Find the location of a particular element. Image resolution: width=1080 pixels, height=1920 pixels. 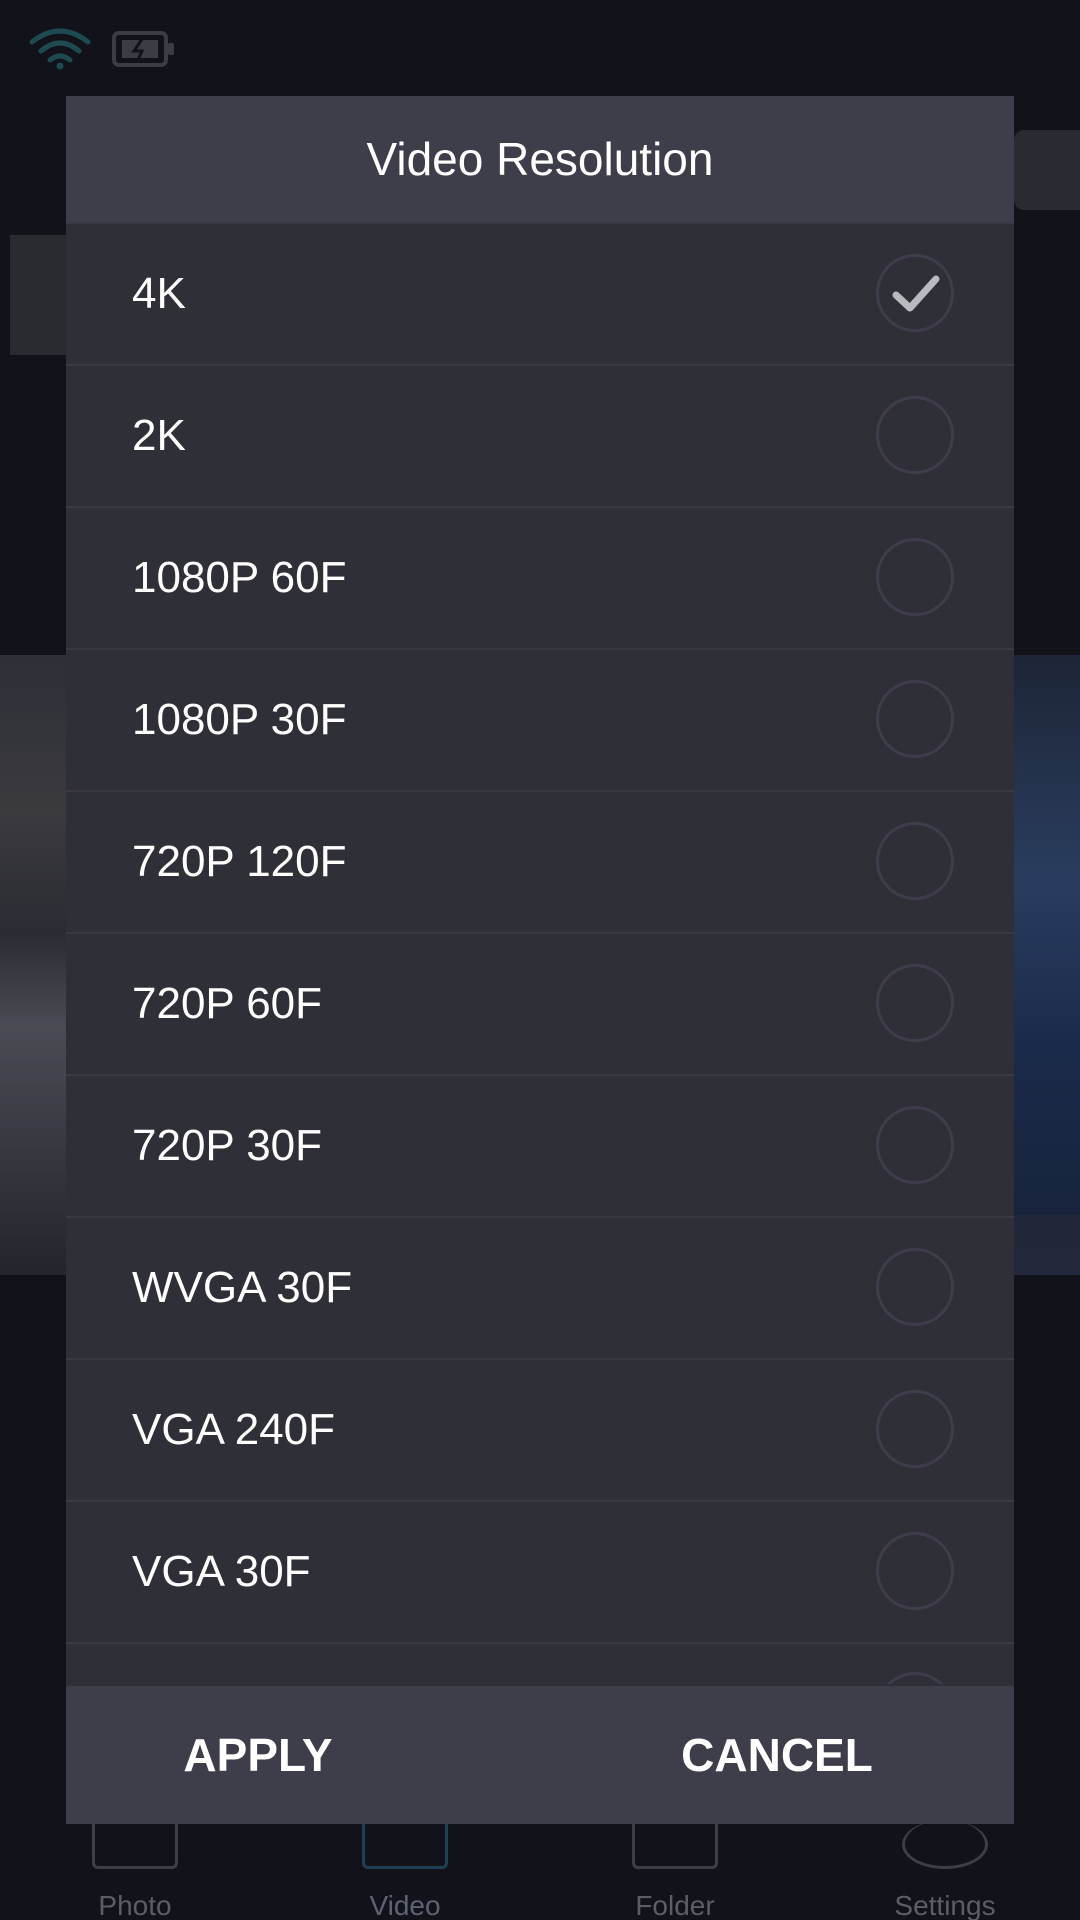

checkmark-icon is located at coordinates (916, 293).